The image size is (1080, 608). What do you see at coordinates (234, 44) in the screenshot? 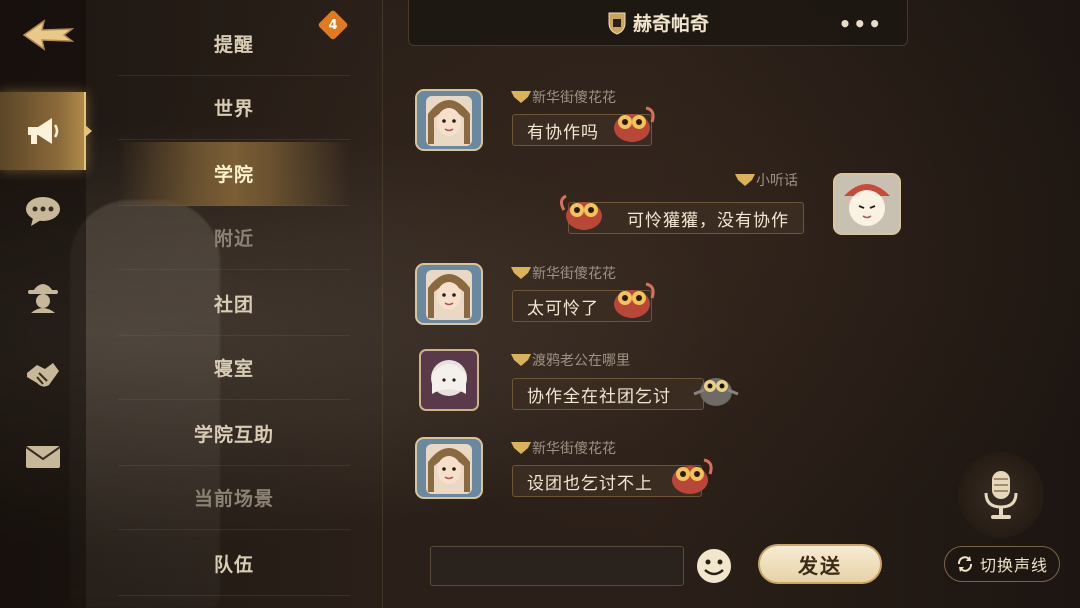
I see `channel-remind: 提醒` at bounding box center [234, 44].